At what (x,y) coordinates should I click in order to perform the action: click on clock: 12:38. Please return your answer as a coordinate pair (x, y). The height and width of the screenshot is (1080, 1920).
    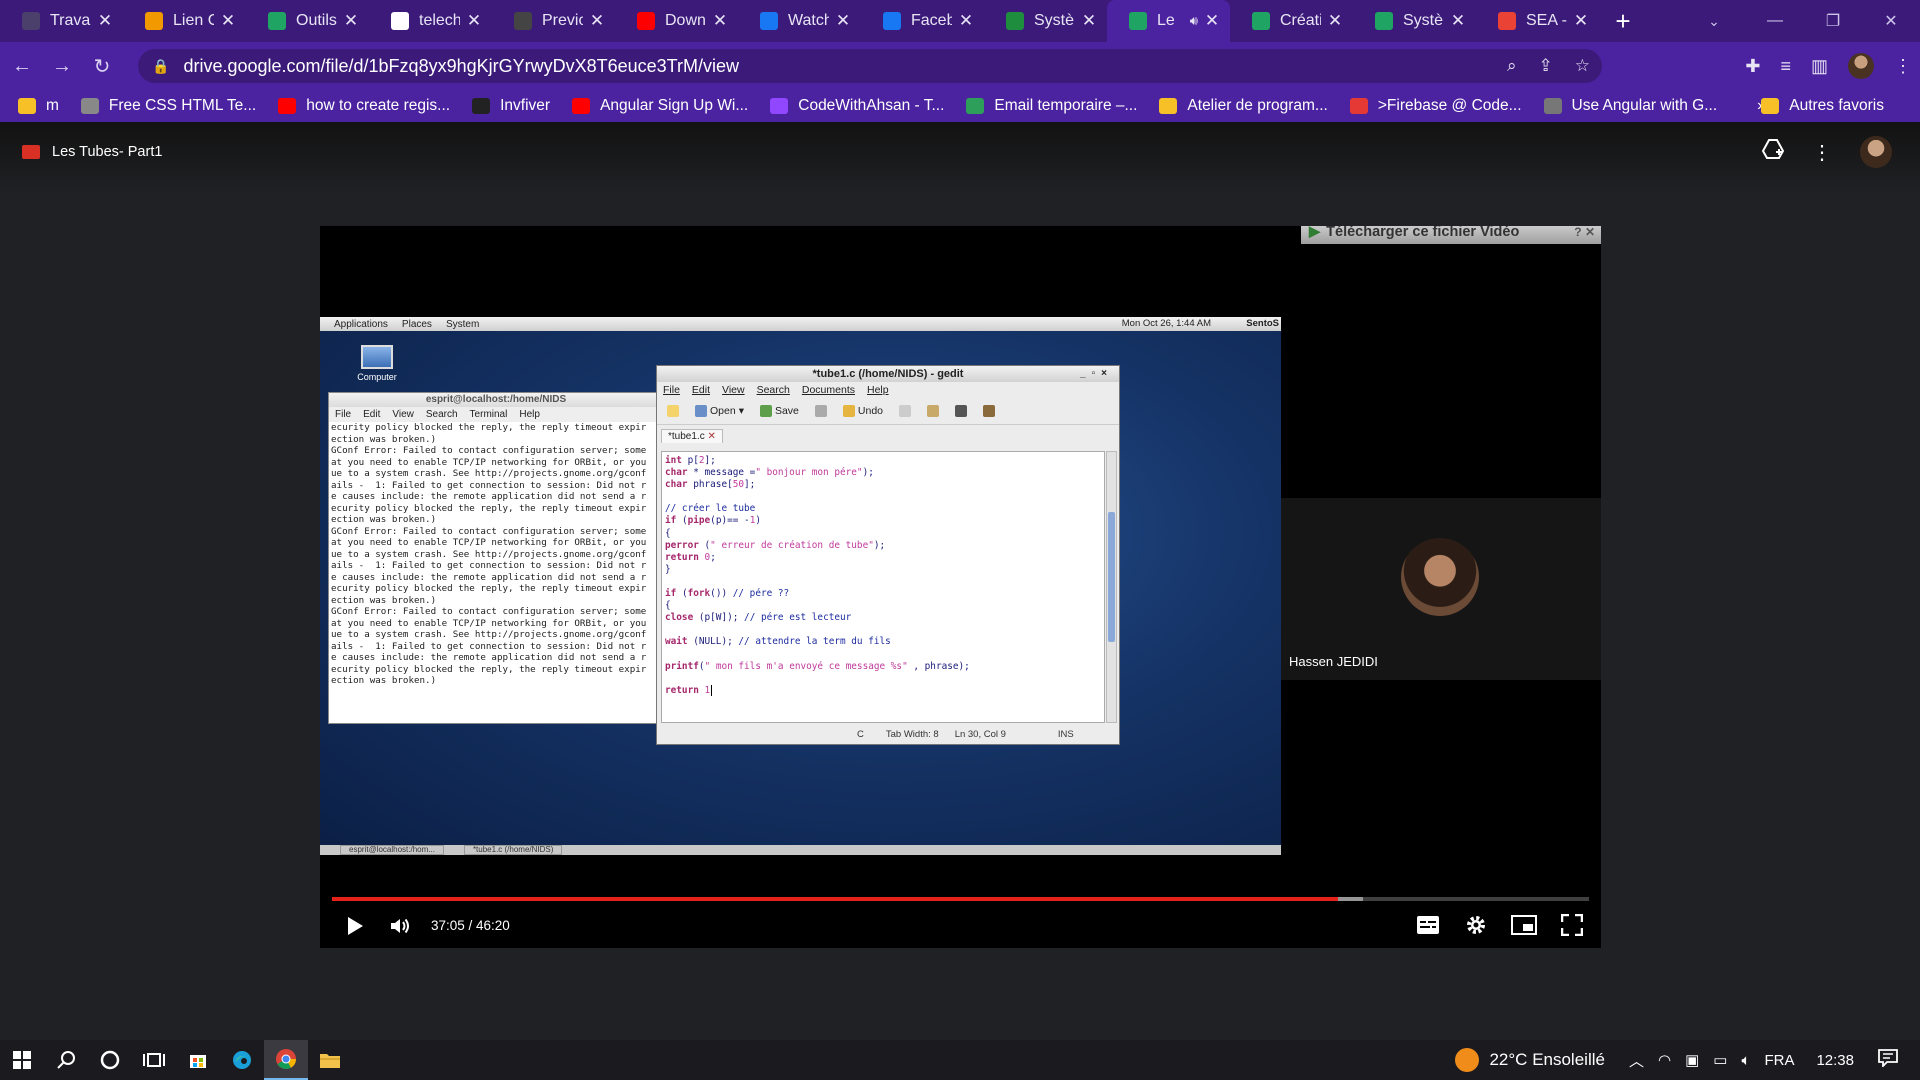
    Looking at the image, I should click on (1835, 1060).